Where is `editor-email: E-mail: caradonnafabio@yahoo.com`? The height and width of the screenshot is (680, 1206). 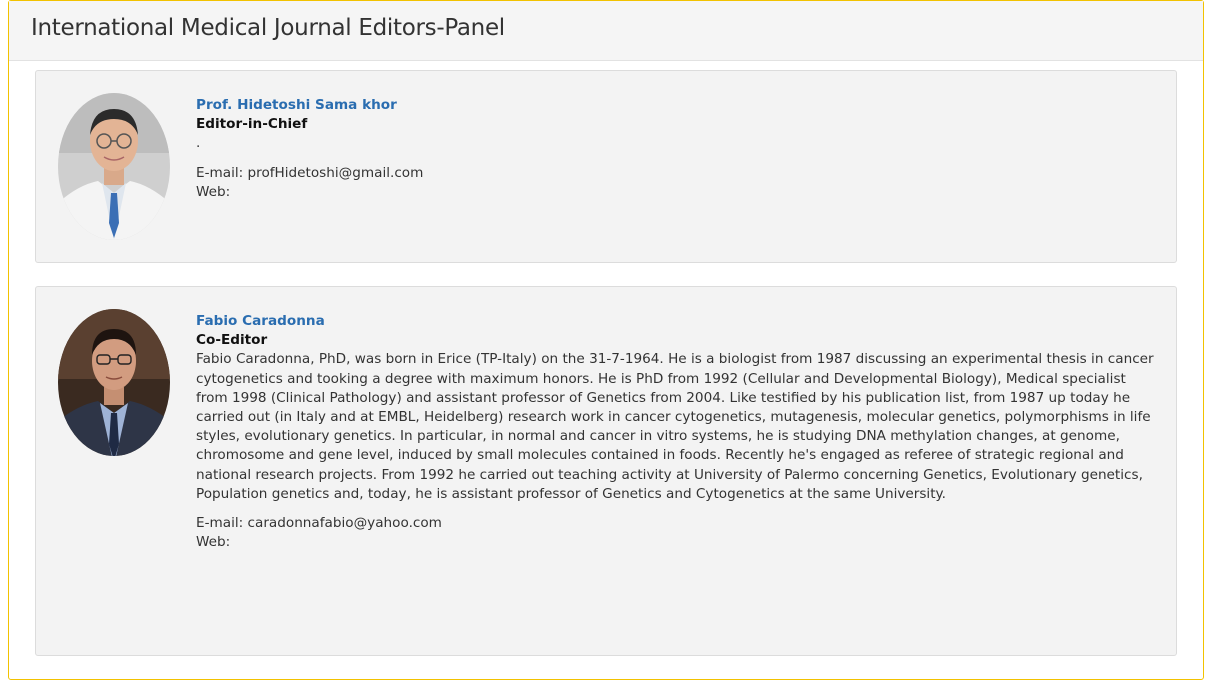 editor-email: E-mail: caradonnafabio@yahoo.com is located at coordinates (319, 523).